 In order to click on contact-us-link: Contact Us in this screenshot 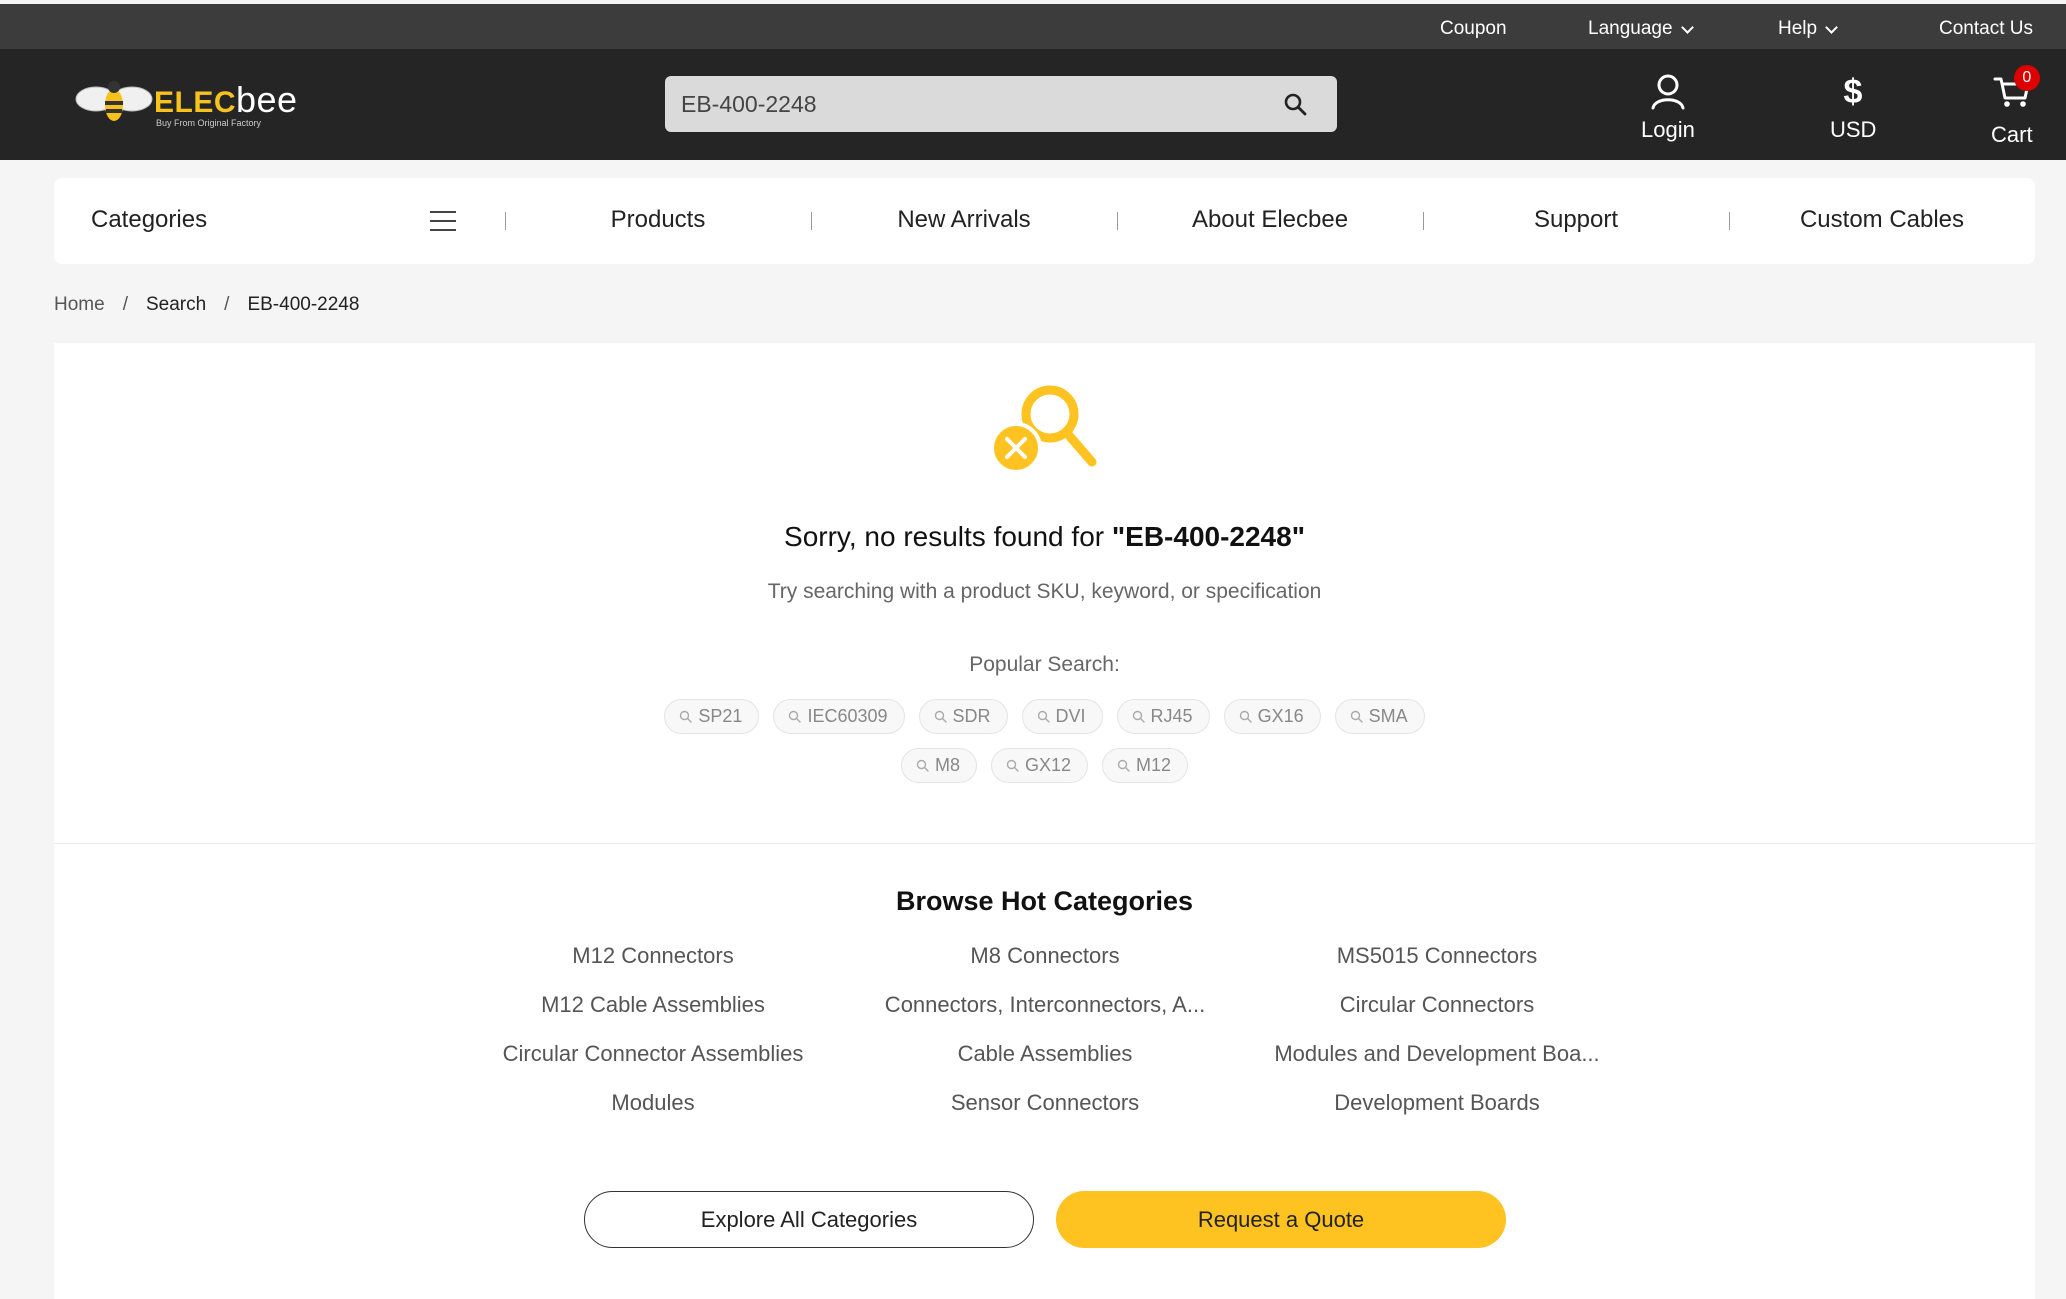, I will do `click(1986, 29)`.